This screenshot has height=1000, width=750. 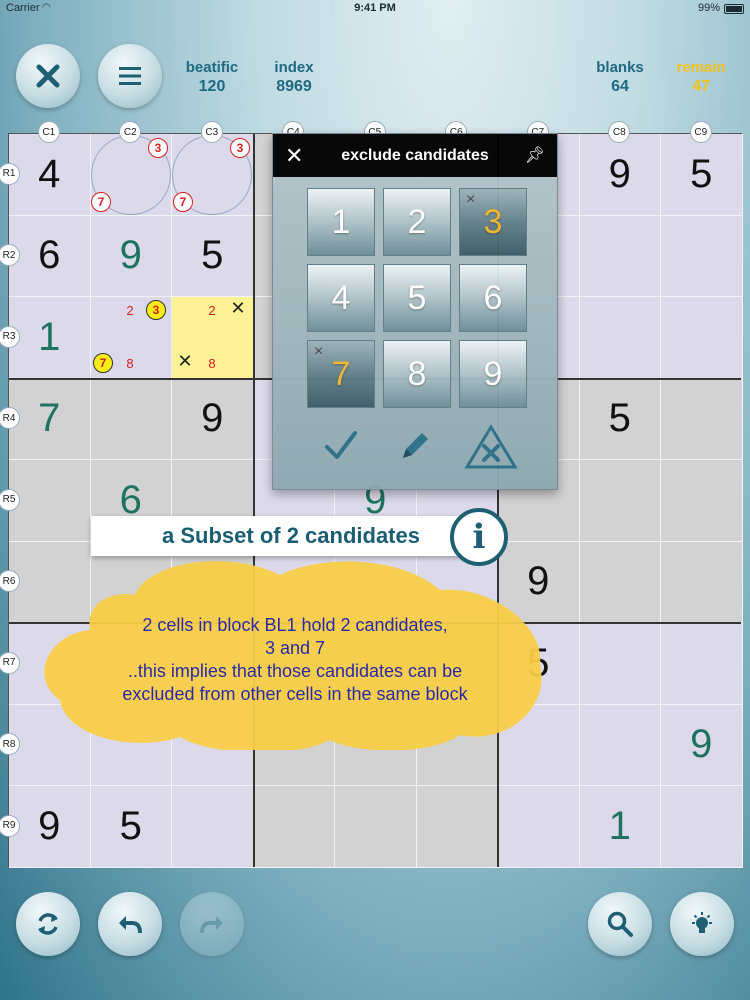 I want to click on cell-r8c9: 9, so click(x=702, y=745).